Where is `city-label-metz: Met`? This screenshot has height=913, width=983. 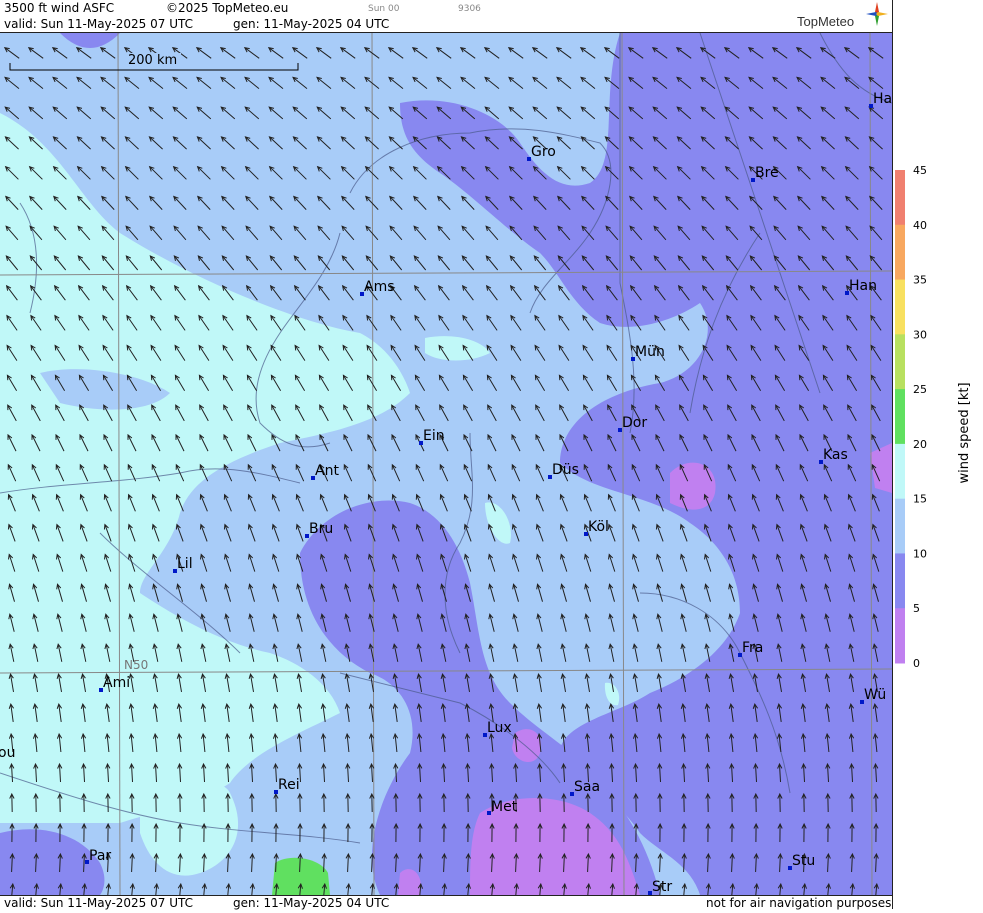 city-label-metz: Met is located at coordinates (504, 807).